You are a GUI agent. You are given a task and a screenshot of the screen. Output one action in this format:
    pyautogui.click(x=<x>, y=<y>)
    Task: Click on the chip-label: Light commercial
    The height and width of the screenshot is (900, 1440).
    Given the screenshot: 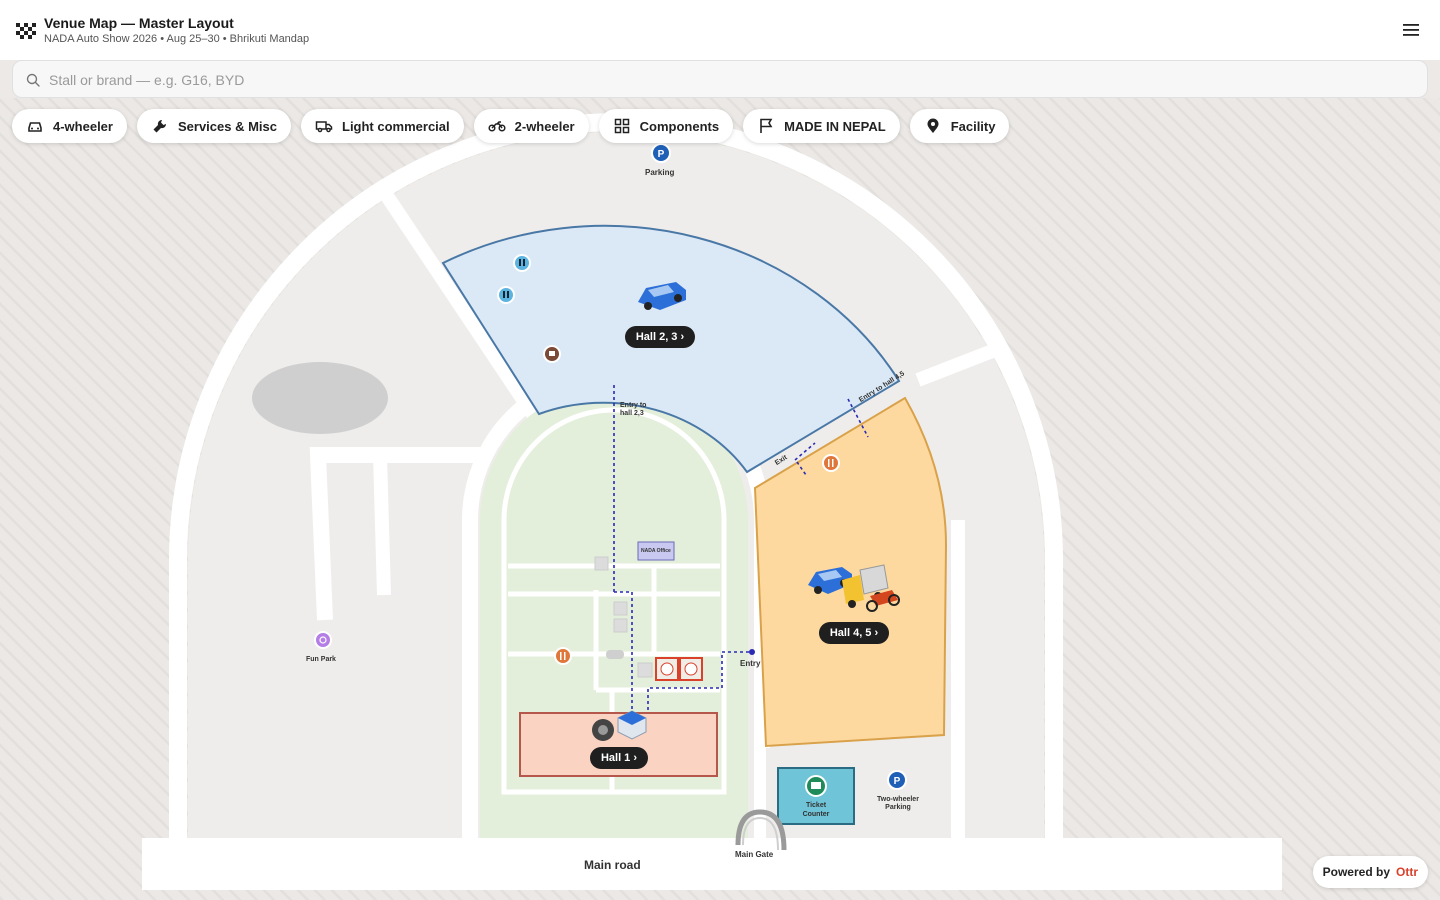 What is the action you would take?
    pyautogui.click(x=396, y=126)
    